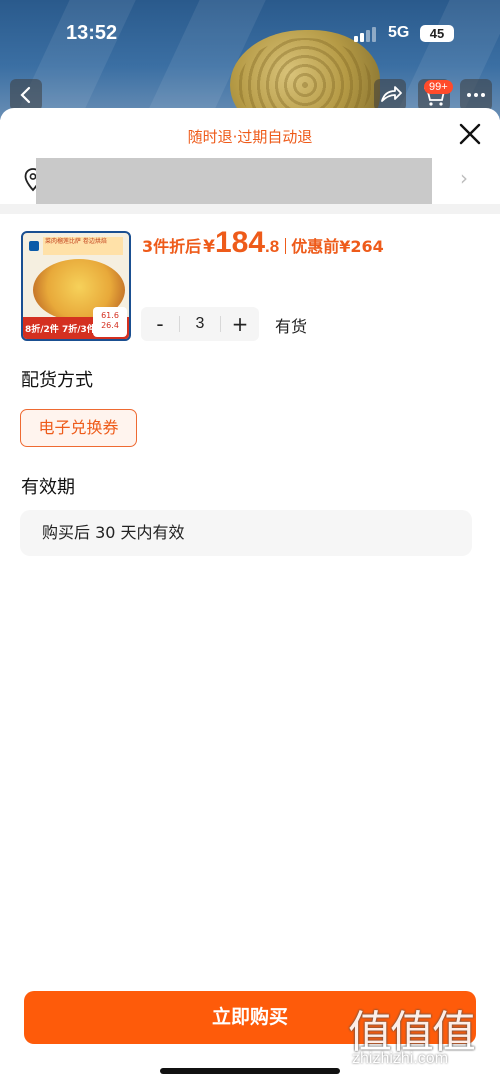  What do you see at coordinates (367, 34) in the screenshot?
I see `signal-icon` at bounding box center [367, 34].